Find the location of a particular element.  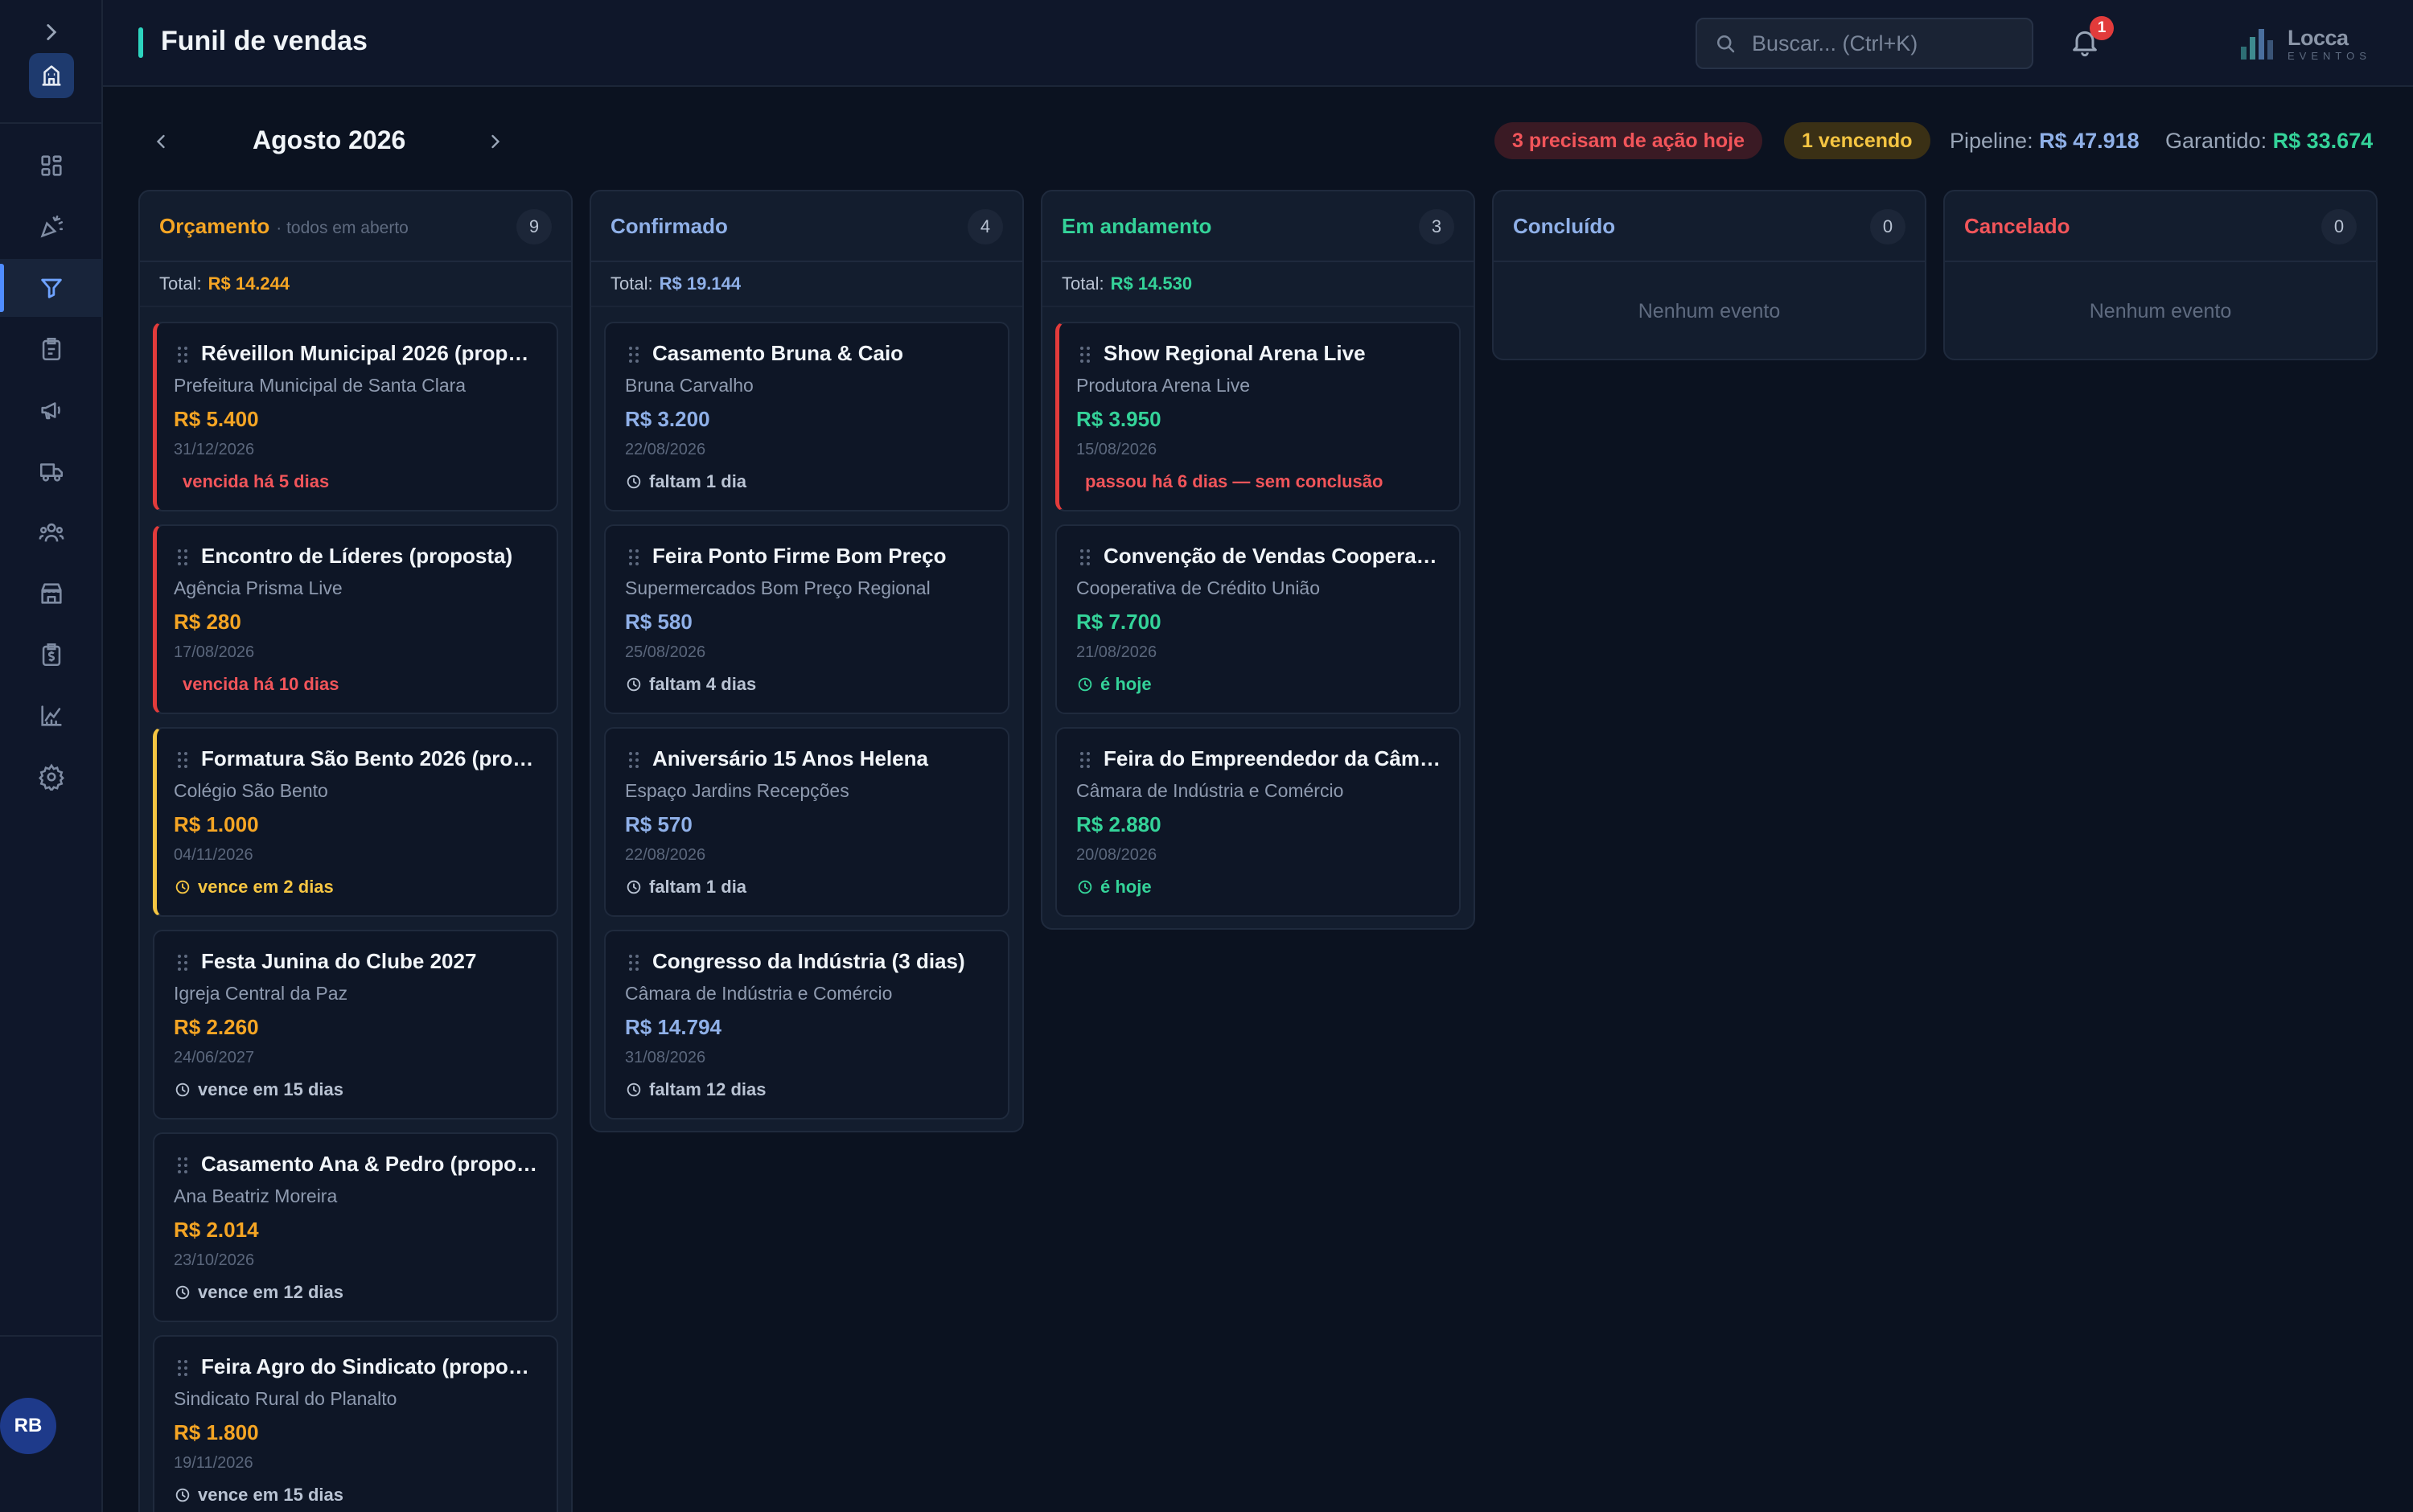

deal-status: vence em 2 dias is located at coordinates (254, 888).